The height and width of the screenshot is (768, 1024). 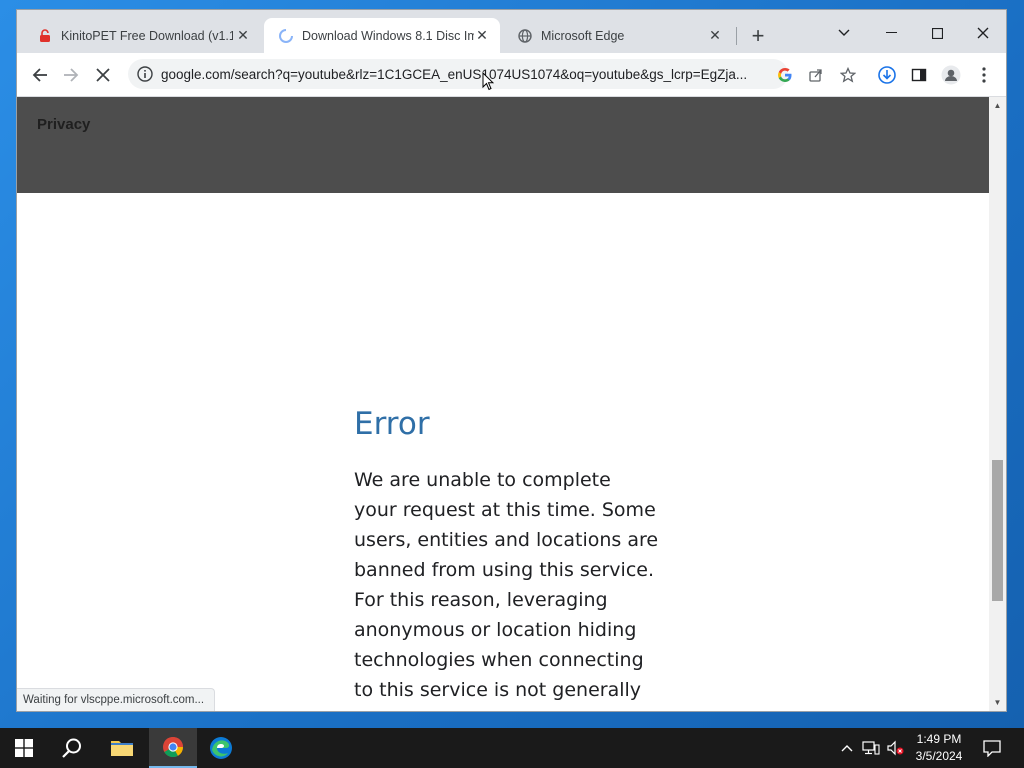 I want to click on folder-icon, so click(x=122, y=748).